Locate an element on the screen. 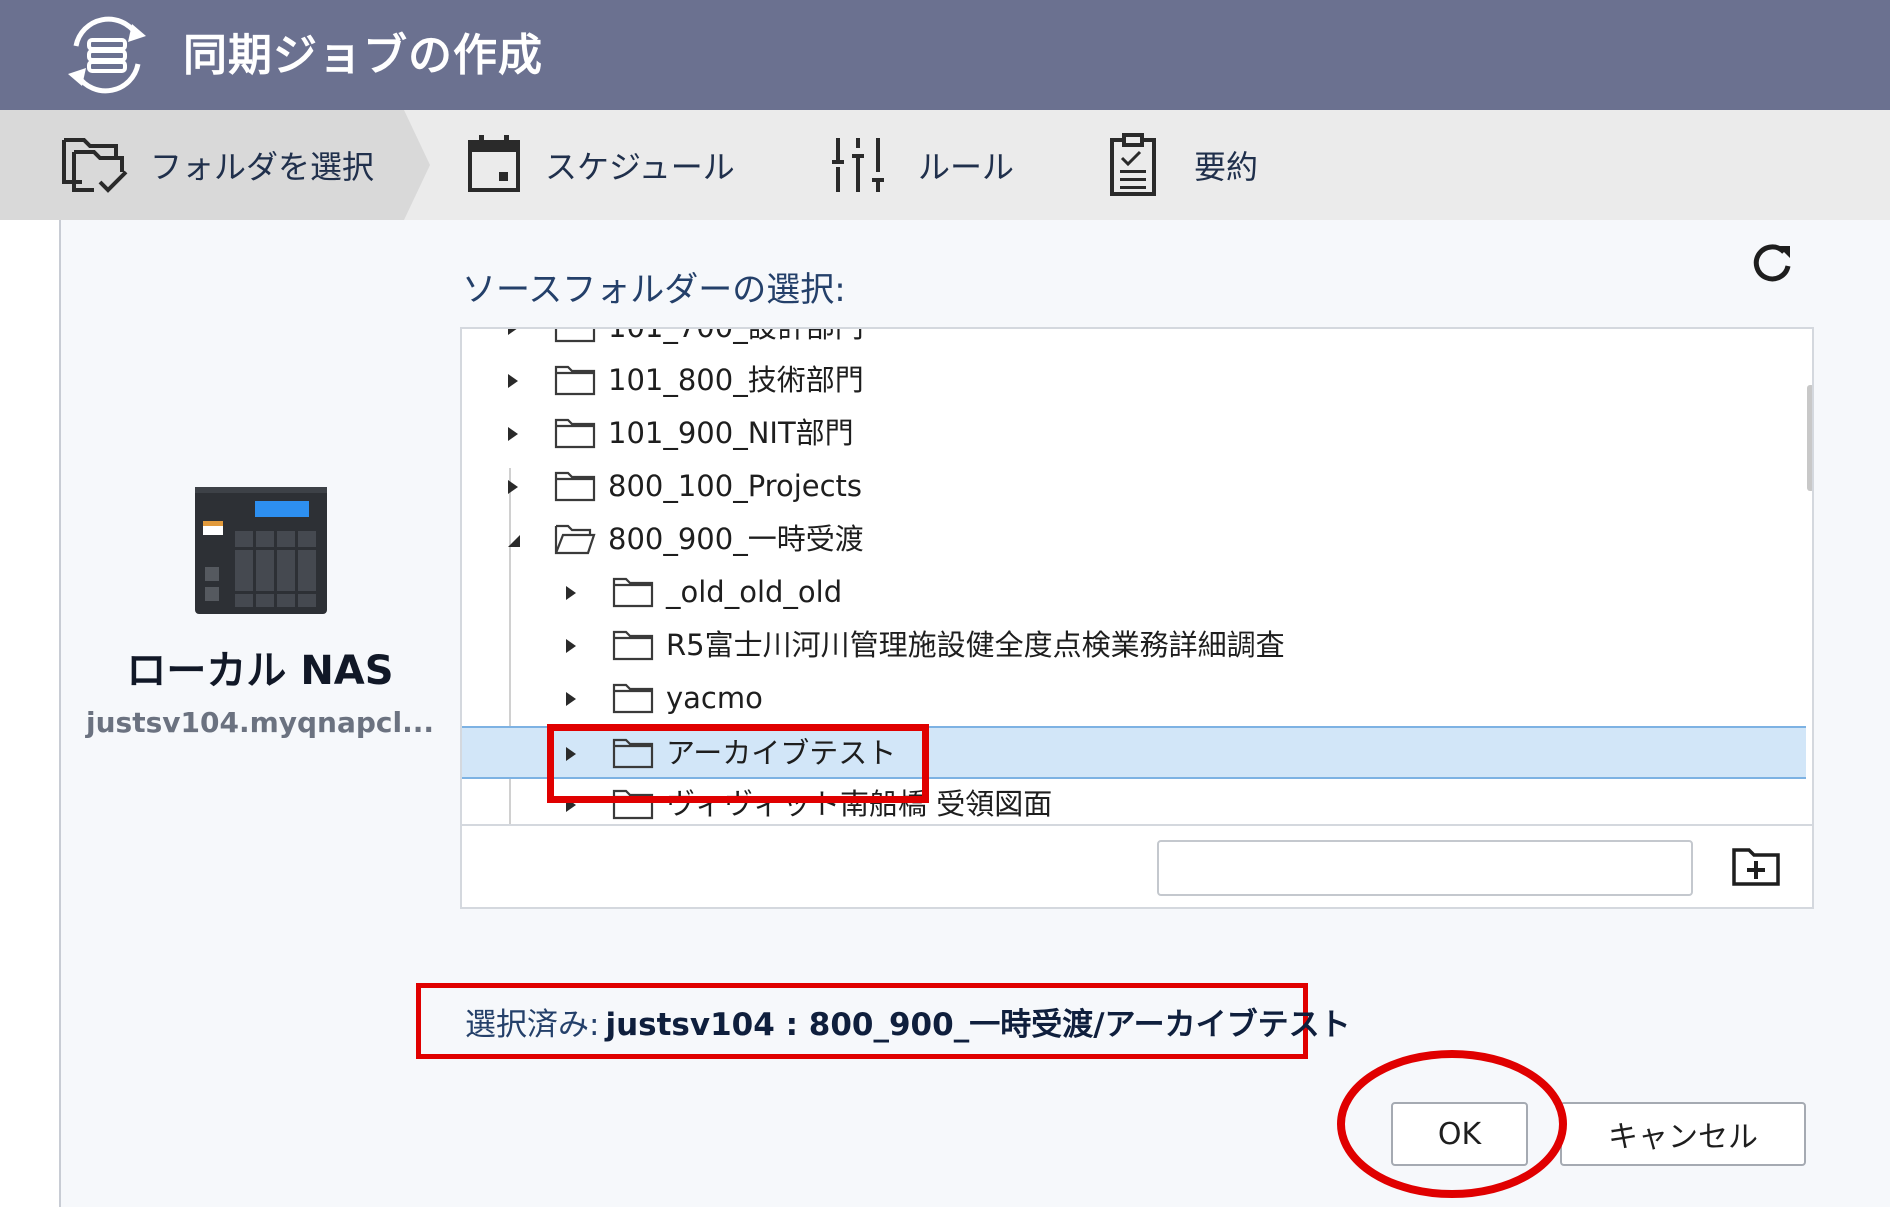  tree-row: 800_900_一時受渡 is located at coordinates (1134, 540).